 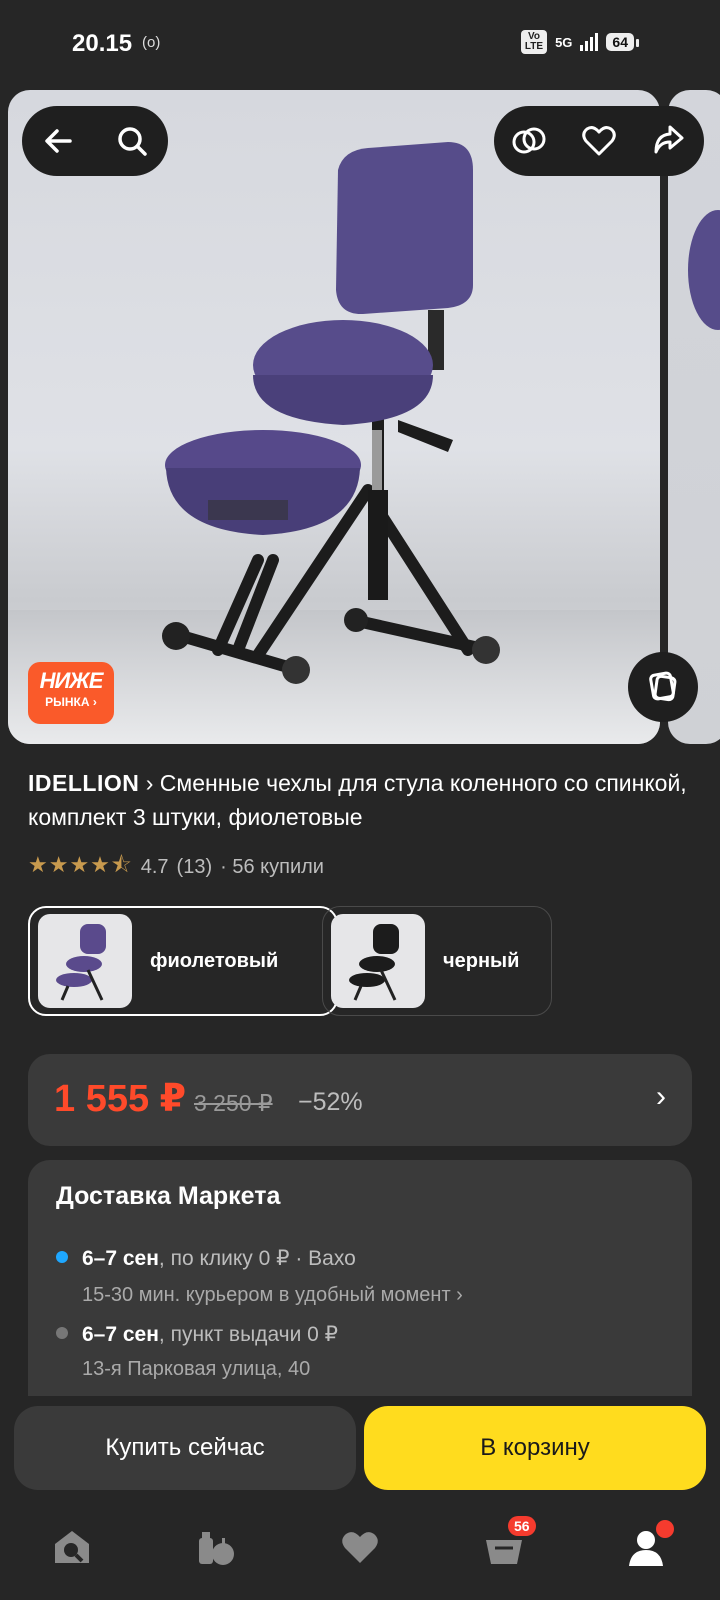 What do you see at coordinates (233, 1103) in the screenshot?
I see `old-price: 3 250 ₽` at bounding box center [233, 1103].